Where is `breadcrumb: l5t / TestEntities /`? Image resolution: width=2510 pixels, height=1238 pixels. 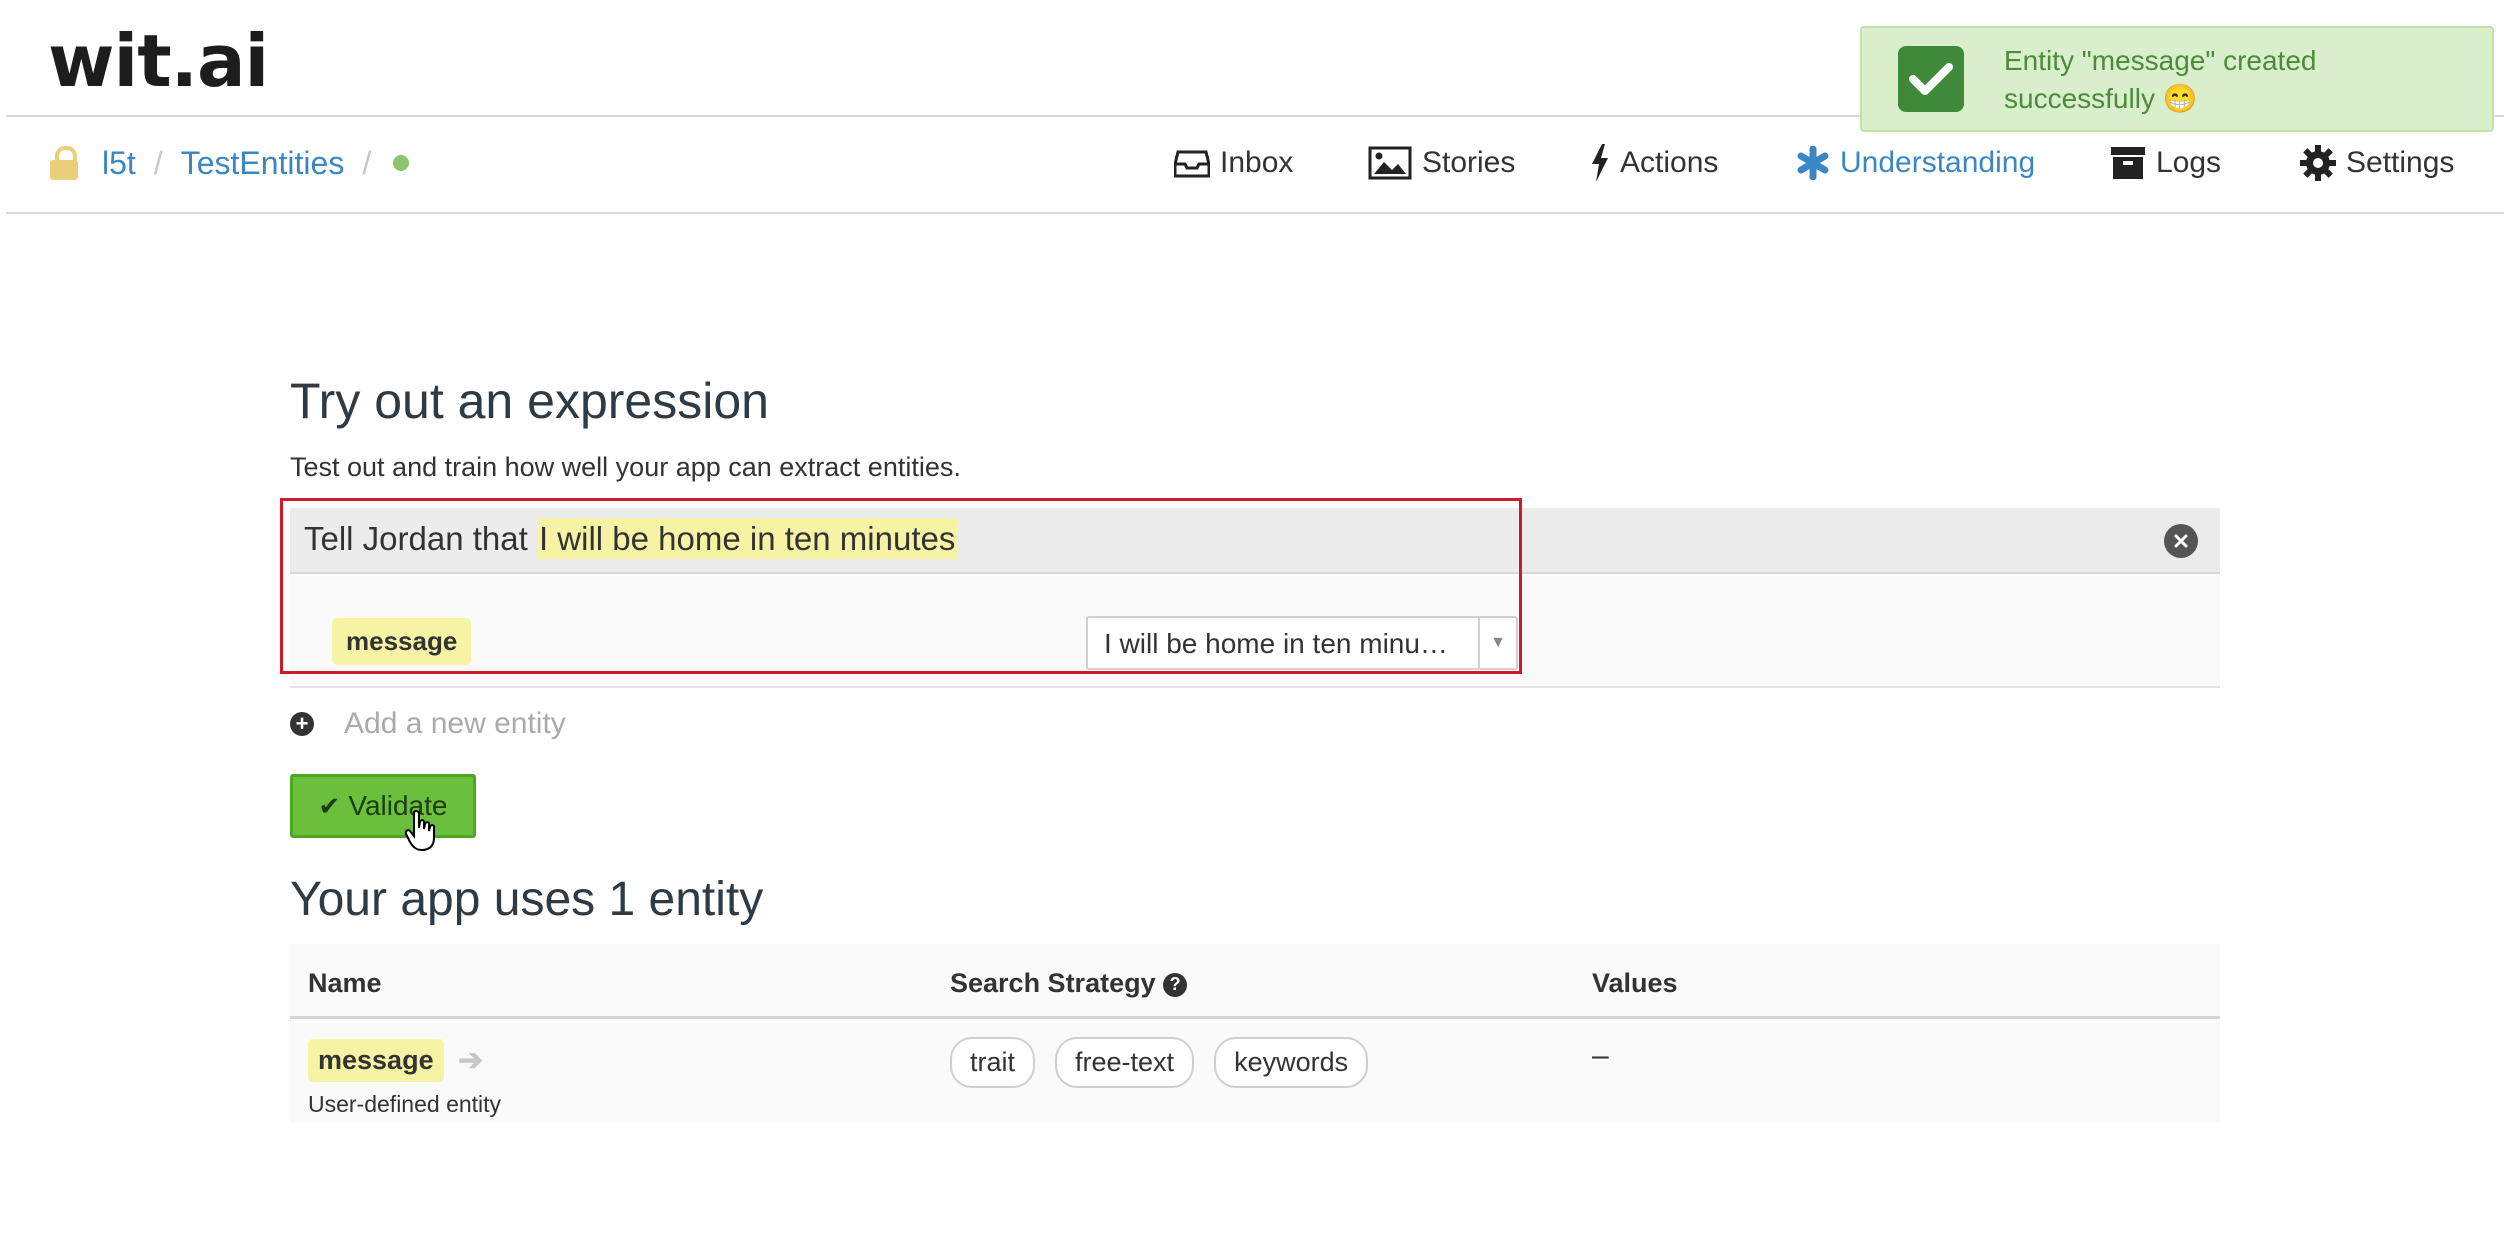 breadcrumb: l5t / TestEntities / is located at coordinates (230, 163).